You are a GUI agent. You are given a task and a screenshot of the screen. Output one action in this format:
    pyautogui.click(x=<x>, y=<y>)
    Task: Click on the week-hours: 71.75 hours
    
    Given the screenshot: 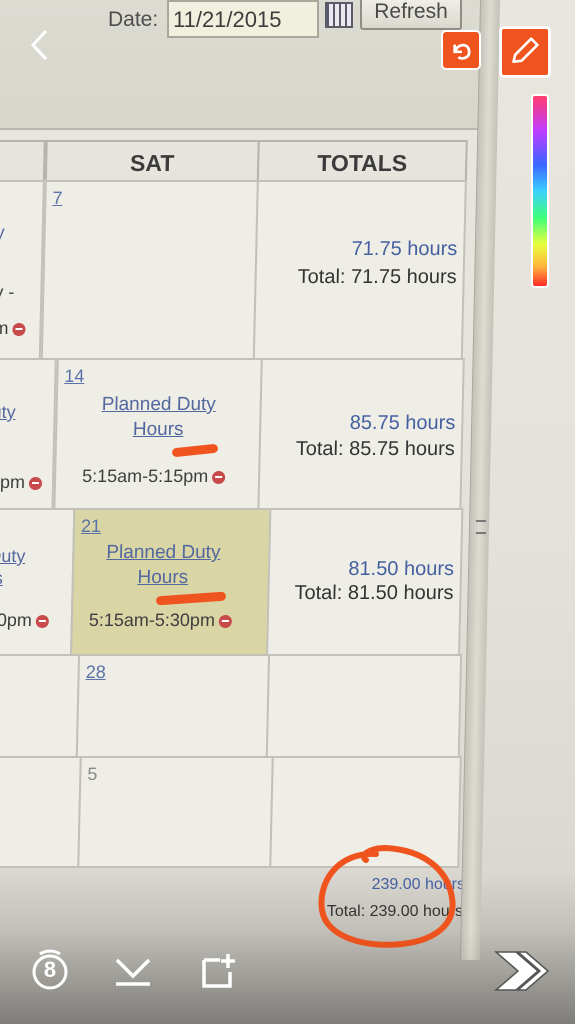 What is the action you would take?
    pyautogui.click(x=404, y=249)
    